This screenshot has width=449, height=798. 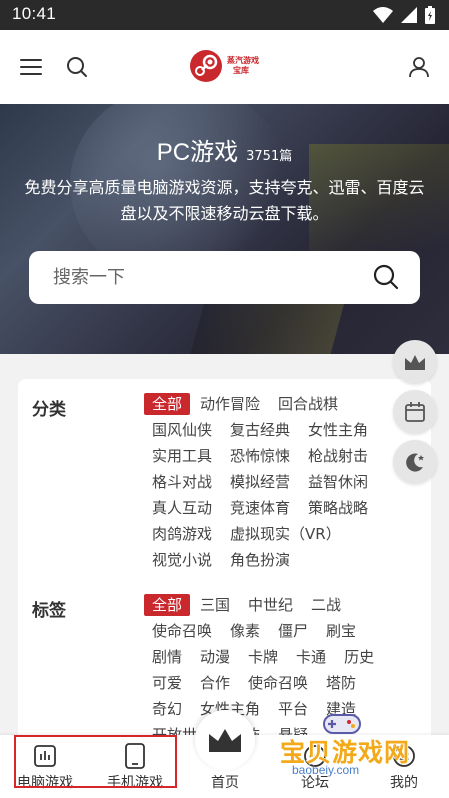 What do you see at coordinates (326, 770) in the screenshot?
I see `watermark-url: baobeiy.com` at bounding box center [326, 770].